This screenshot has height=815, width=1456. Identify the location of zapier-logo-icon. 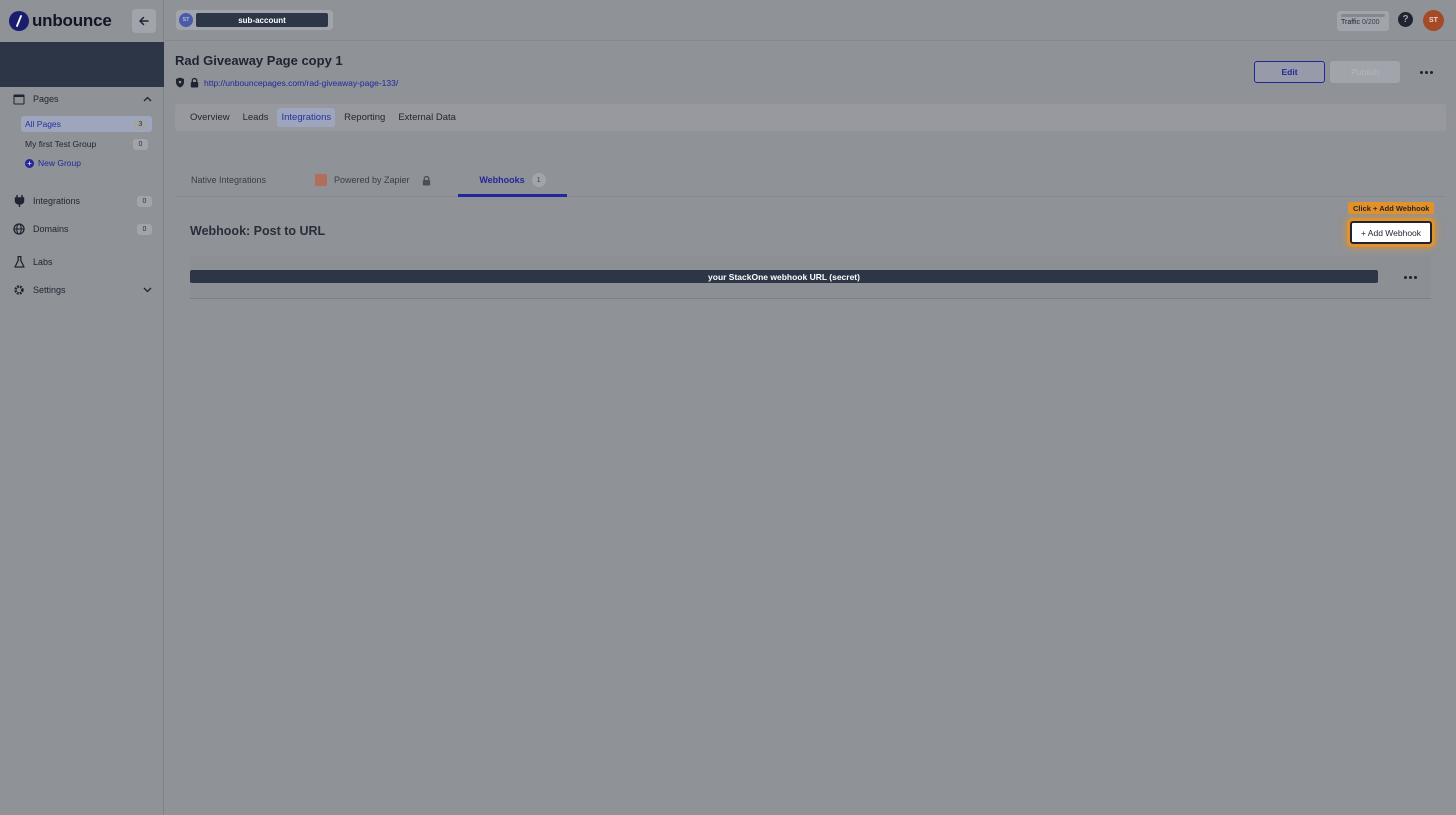
(321, 180).